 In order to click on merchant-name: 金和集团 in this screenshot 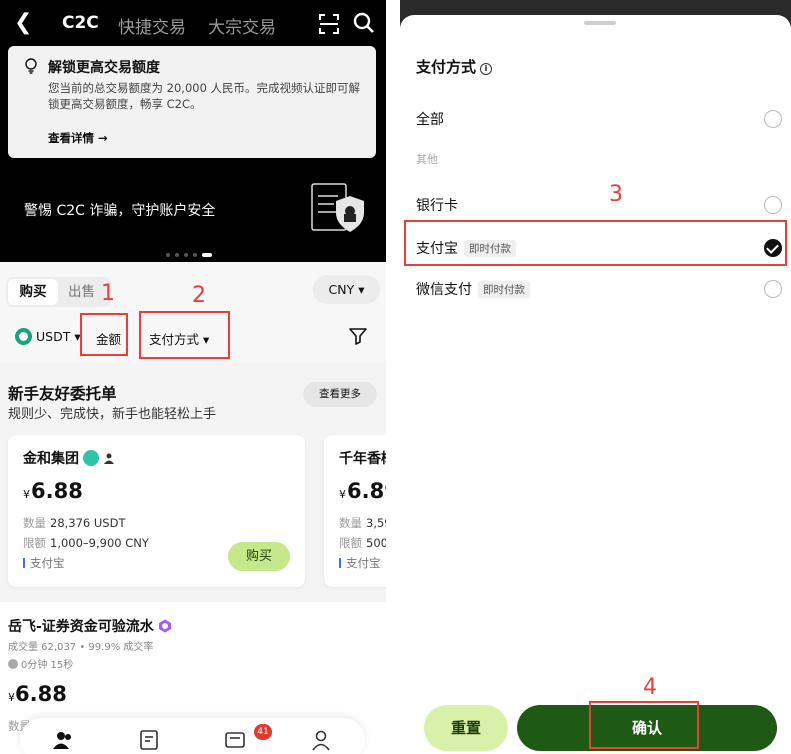, I will do `click(69, 458)`.